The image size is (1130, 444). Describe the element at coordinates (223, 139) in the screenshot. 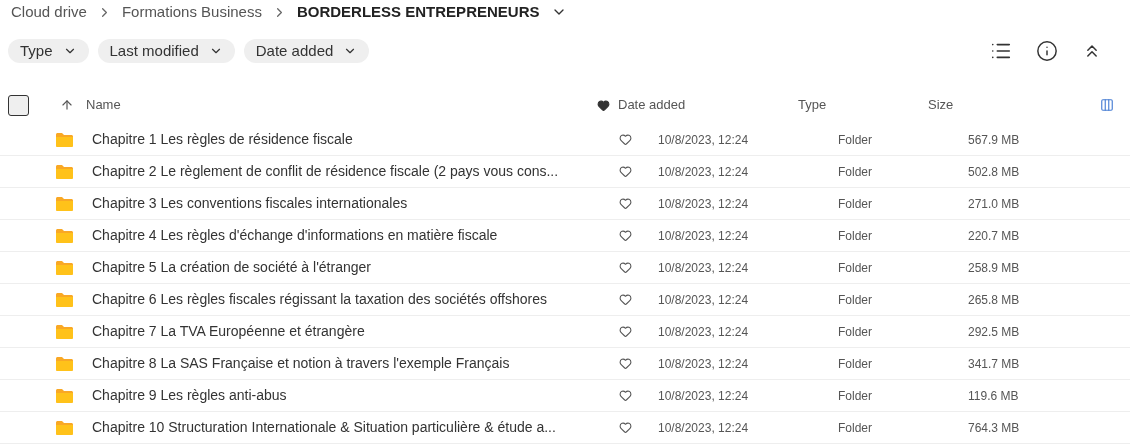

I see `folder-name: Chapitre 1 Les règles de résidence fiscale` at that location.